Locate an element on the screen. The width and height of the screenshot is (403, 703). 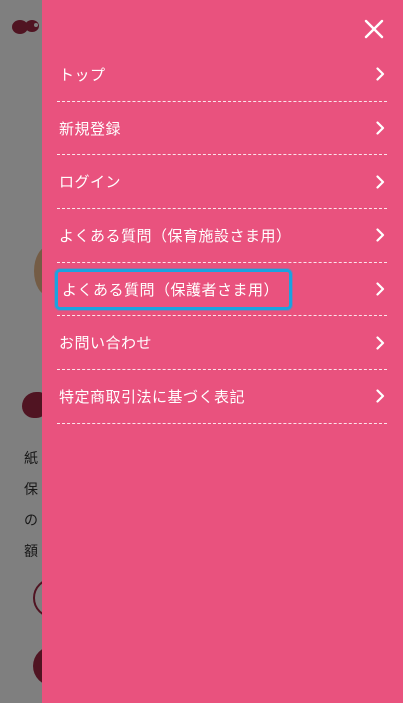
menu-item-login: ログイン is located at coordinates (222, 182).